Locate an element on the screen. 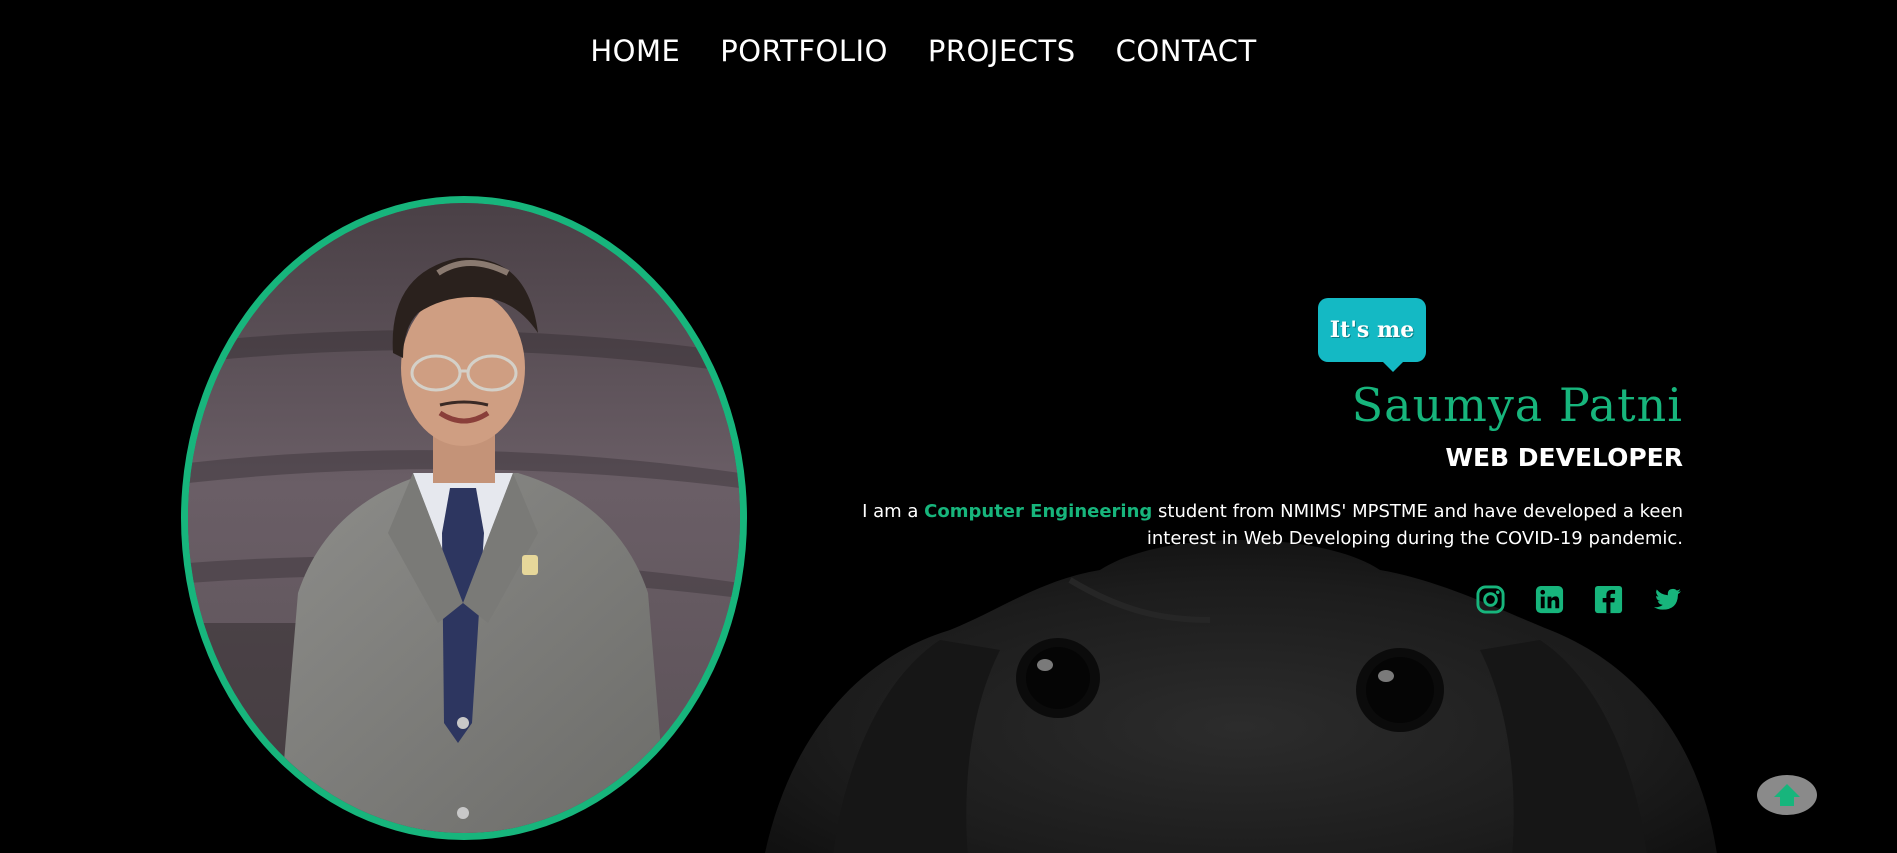 This screenshot has width=1897, height=853. main-nav: HOME PORTFOLIO PROJECTS CONTACT is located at coordinates (948, 51).